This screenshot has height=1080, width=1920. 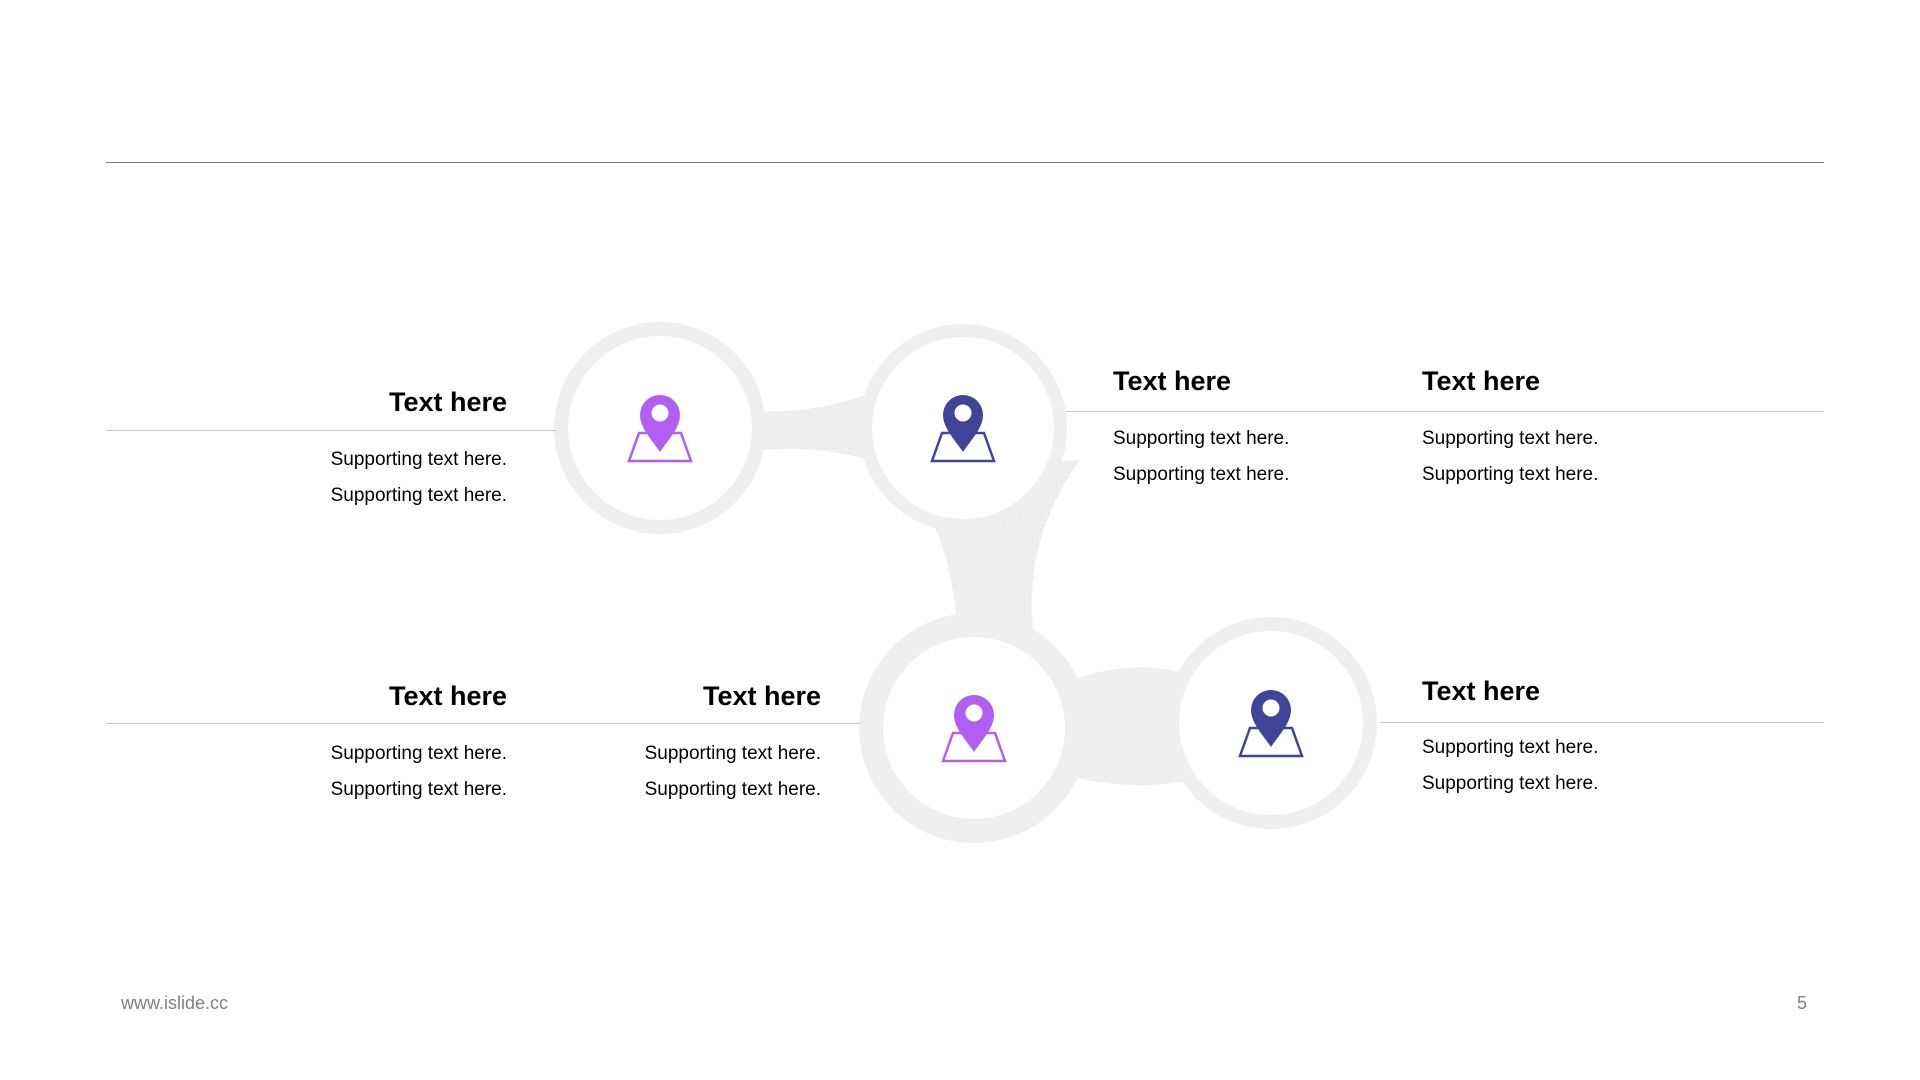 I want to click on block-2-title: Text here, so click(x=1172, y=381).